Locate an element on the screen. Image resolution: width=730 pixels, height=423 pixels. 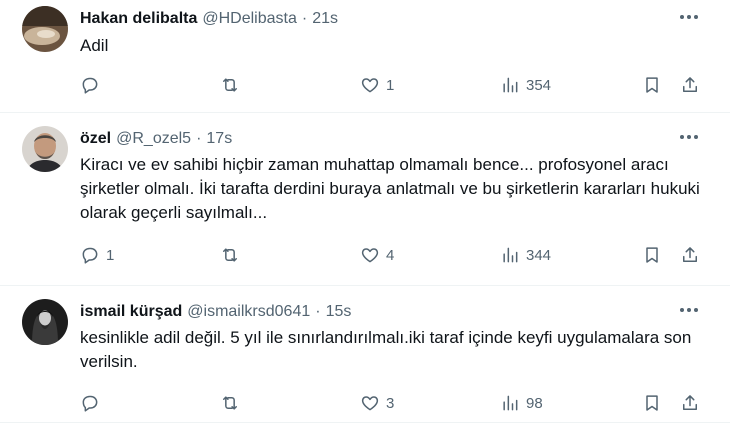
views-count: 344 is located at coordinates (539, 255).